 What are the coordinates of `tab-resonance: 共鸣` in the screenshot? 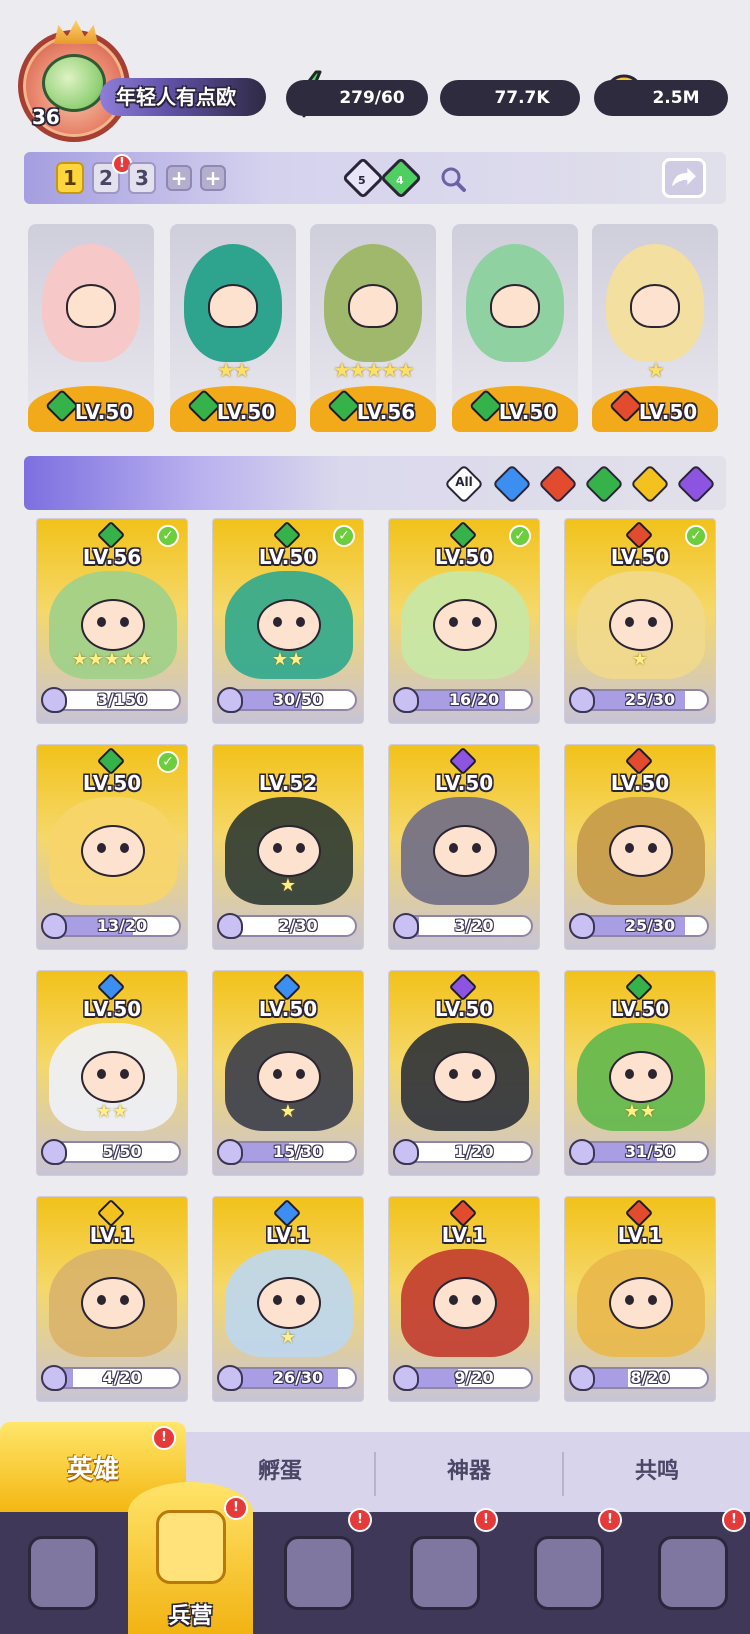 It's located at (657, 1472).